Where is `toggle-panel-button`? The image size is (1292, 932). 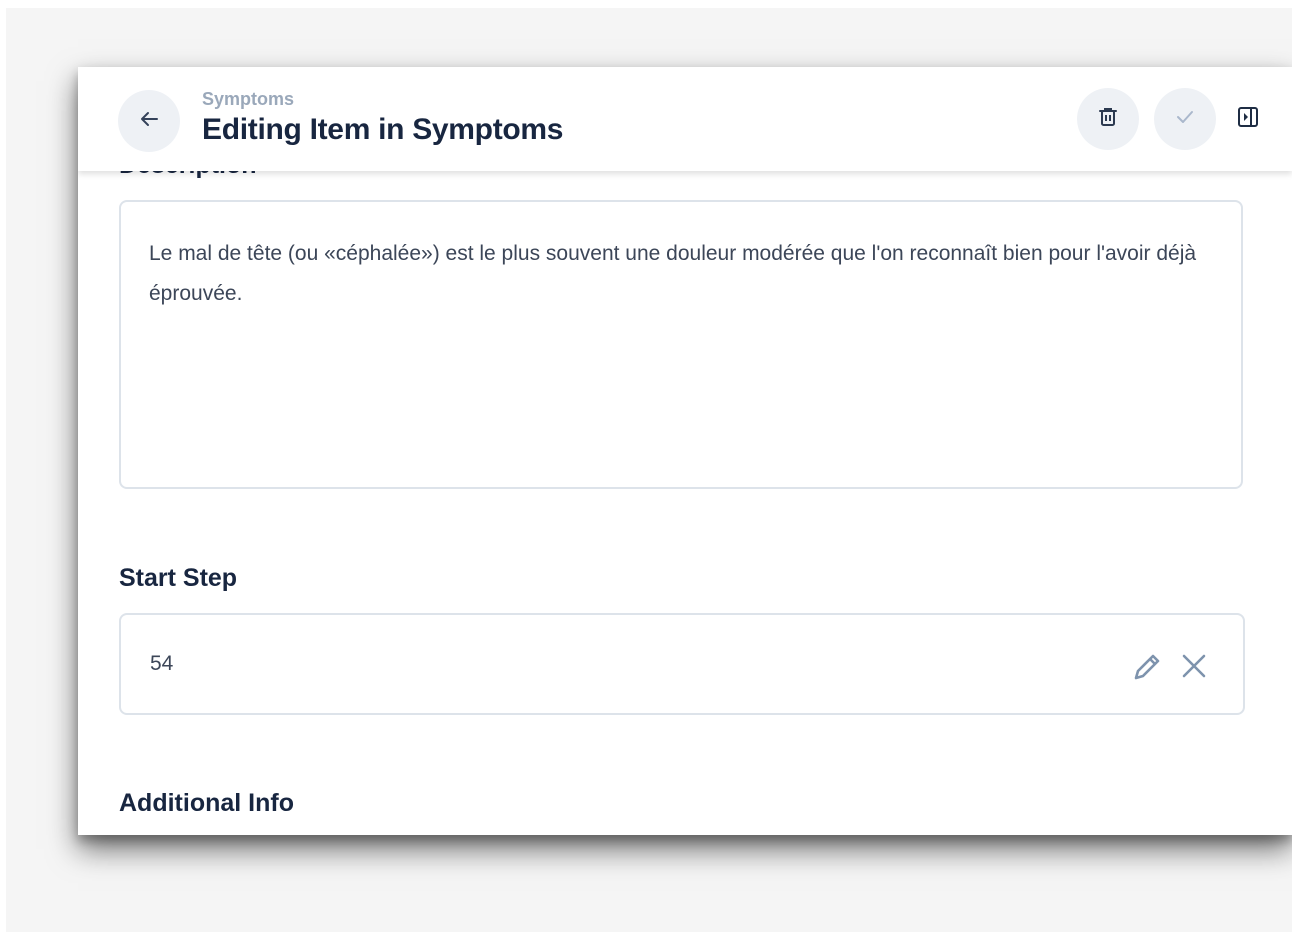 toggle-panel-button is located at coordinates (1248, 119).